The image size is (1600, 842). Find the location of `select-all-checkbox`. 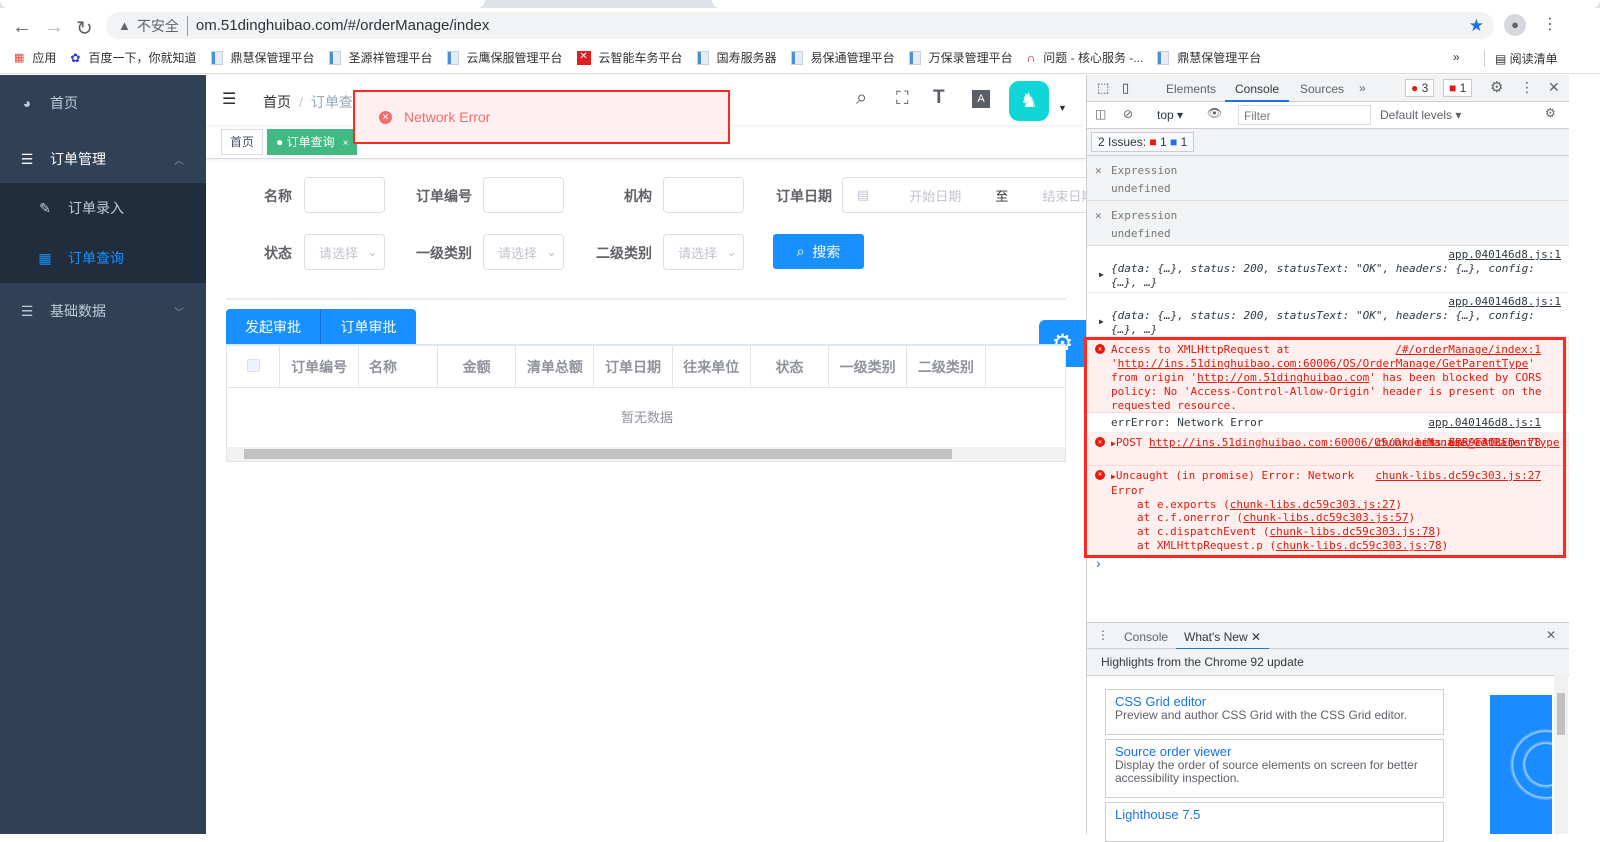

select-all-checkbox is located at coordinates (253, 365).